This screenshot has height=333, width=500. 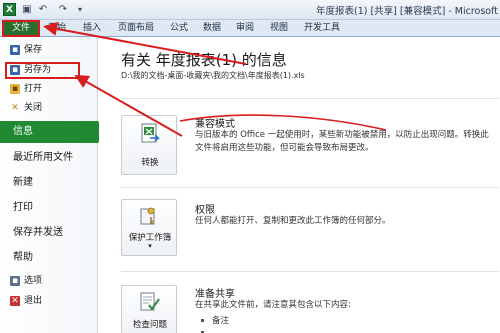 I want to click on excel-app-icon: X, so click(x=9, y=9).